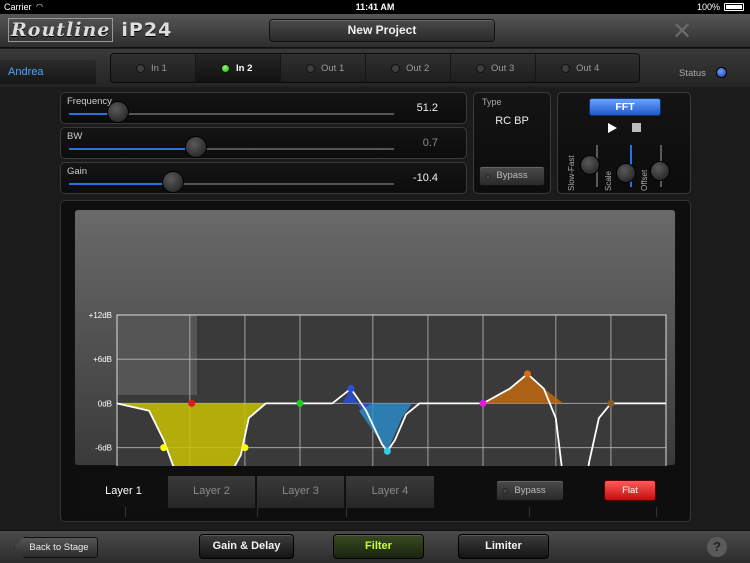 The width and height of the screenshot is (750, 563). I want to click on gain-slider-knob, so click(173, 182).